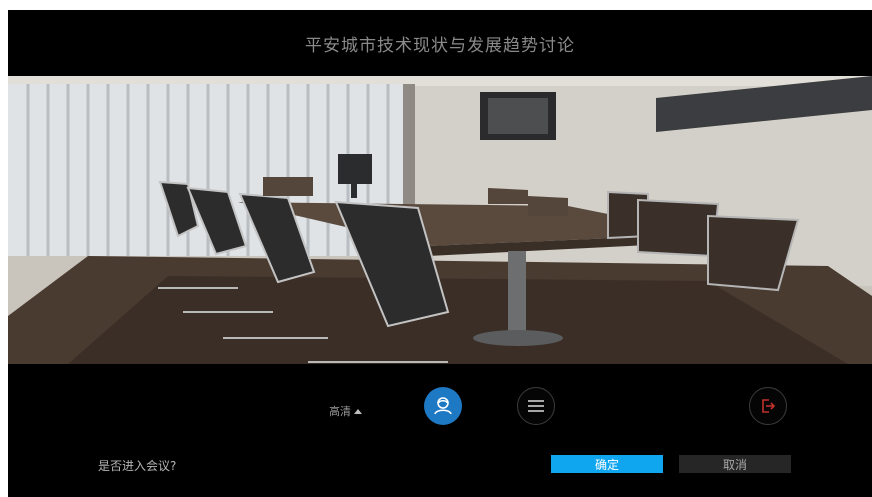 This screenshot has height=497, width=872. Describe the element at coordinates (440, 473) in the screenshot. I see `join-prompt-bar: 是否进入会议? 确定 取消` at that location.